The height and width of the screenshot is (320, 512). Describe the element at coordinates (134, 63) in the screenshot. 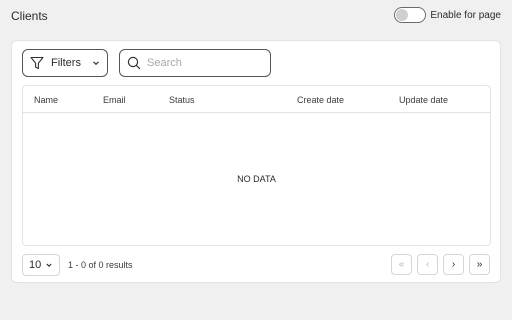

I see `search-icon` at that location.